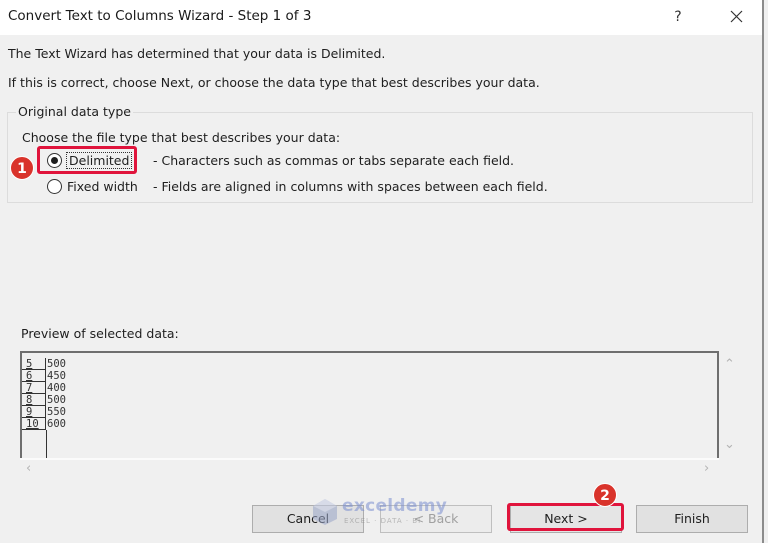 The image size is (768, 543). What do you see at coordinates (565, 517) in the screenshot?
I see `annotation-highlight-next` at bounding box center [565, 517].